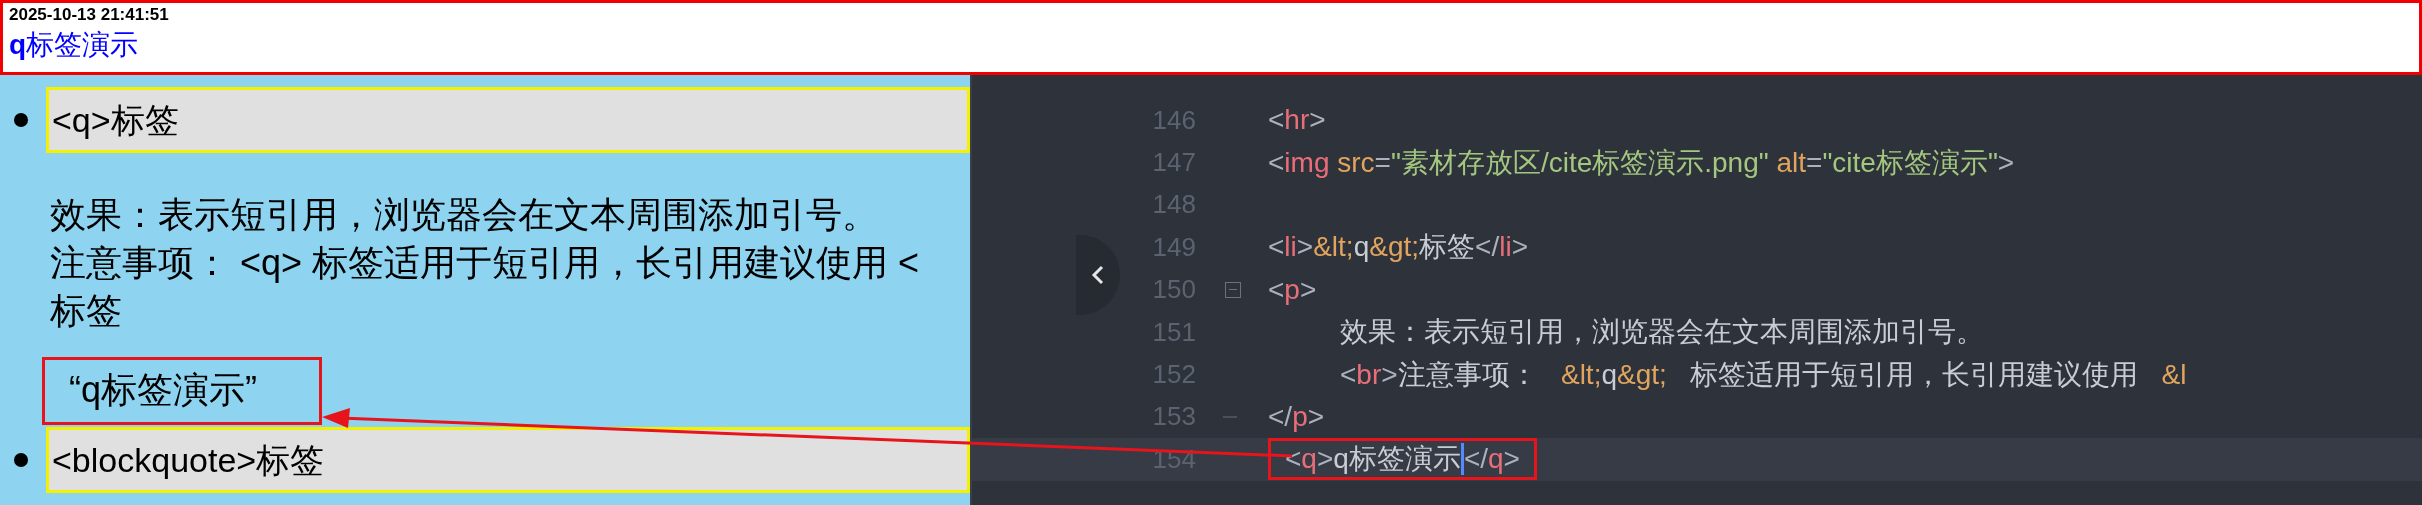  I want to click on fold-icon, so click(1233, 289).